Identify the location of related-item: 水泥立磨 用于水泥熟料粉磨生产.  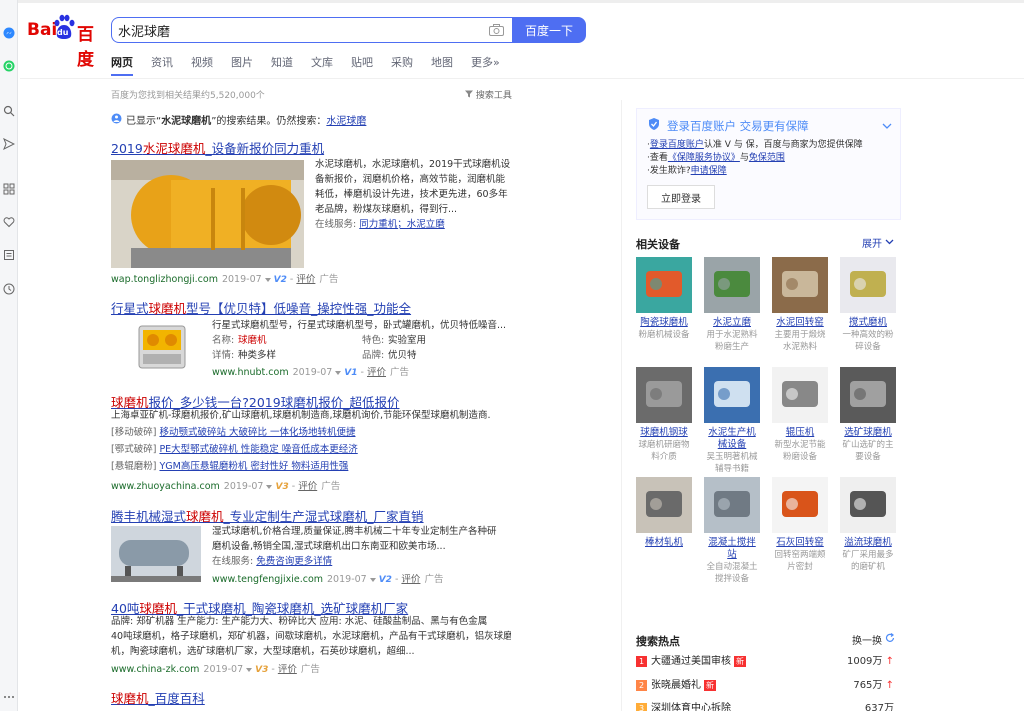
(732, 305).